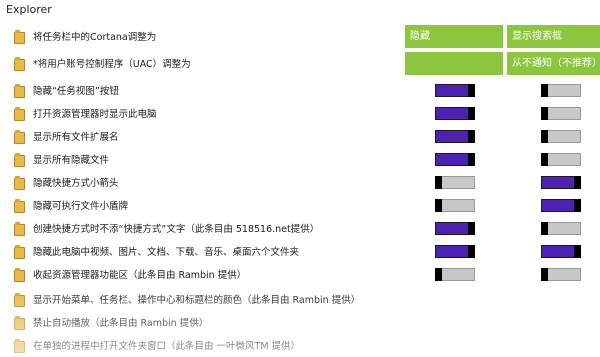 The image size is (600, 357). What do you see at coordinates (95, 114) in the screenshot?
I see `setting-label: 打开资源管理器时显示此电脑` at bounding box center [95, 114].